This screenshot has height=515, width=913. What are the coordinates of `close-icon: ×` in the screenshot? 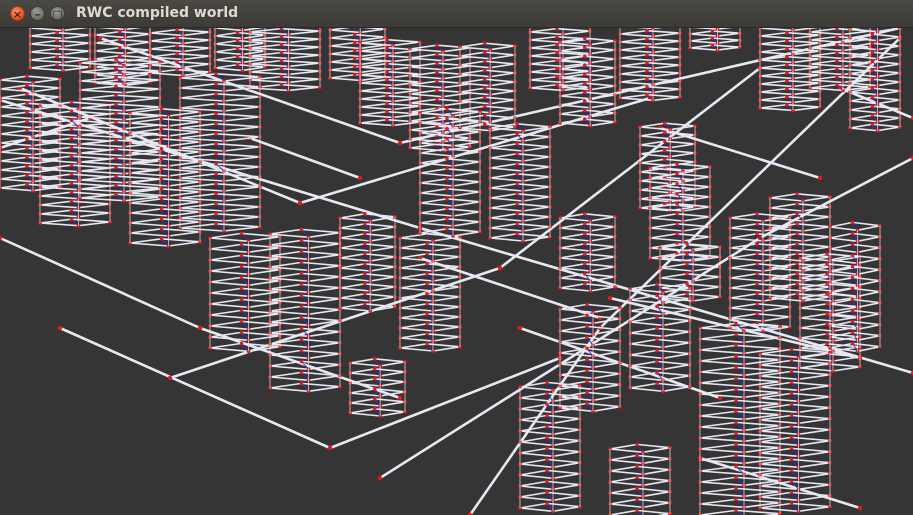 It's located at (17, 14).